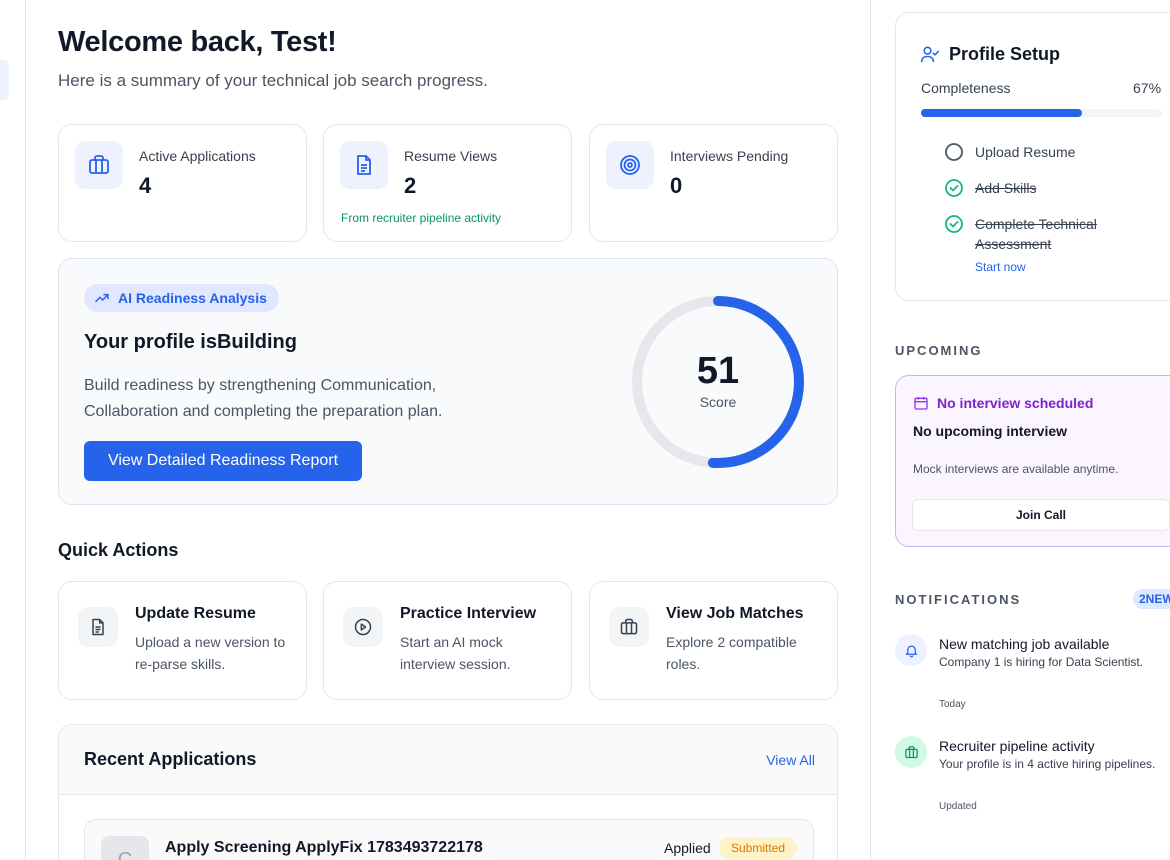 The width and height of the screenshot is (1170, 860). I want to click on task-label-line2: Assessment, so click(1013, 244).